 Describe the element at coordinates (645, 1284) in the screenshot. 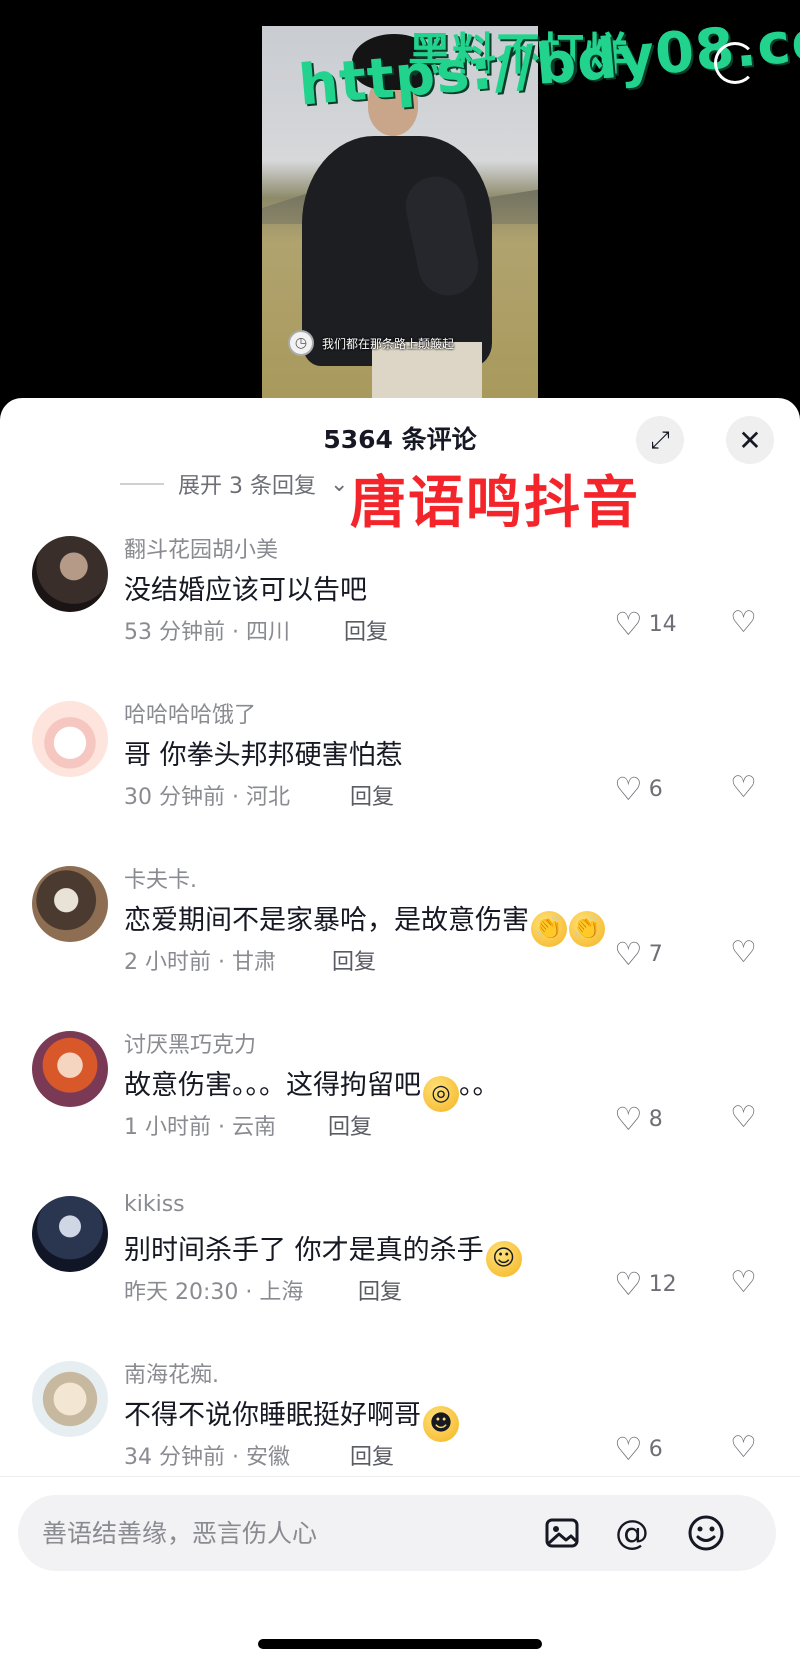

I see `like-button: ♡ 12` at that location.